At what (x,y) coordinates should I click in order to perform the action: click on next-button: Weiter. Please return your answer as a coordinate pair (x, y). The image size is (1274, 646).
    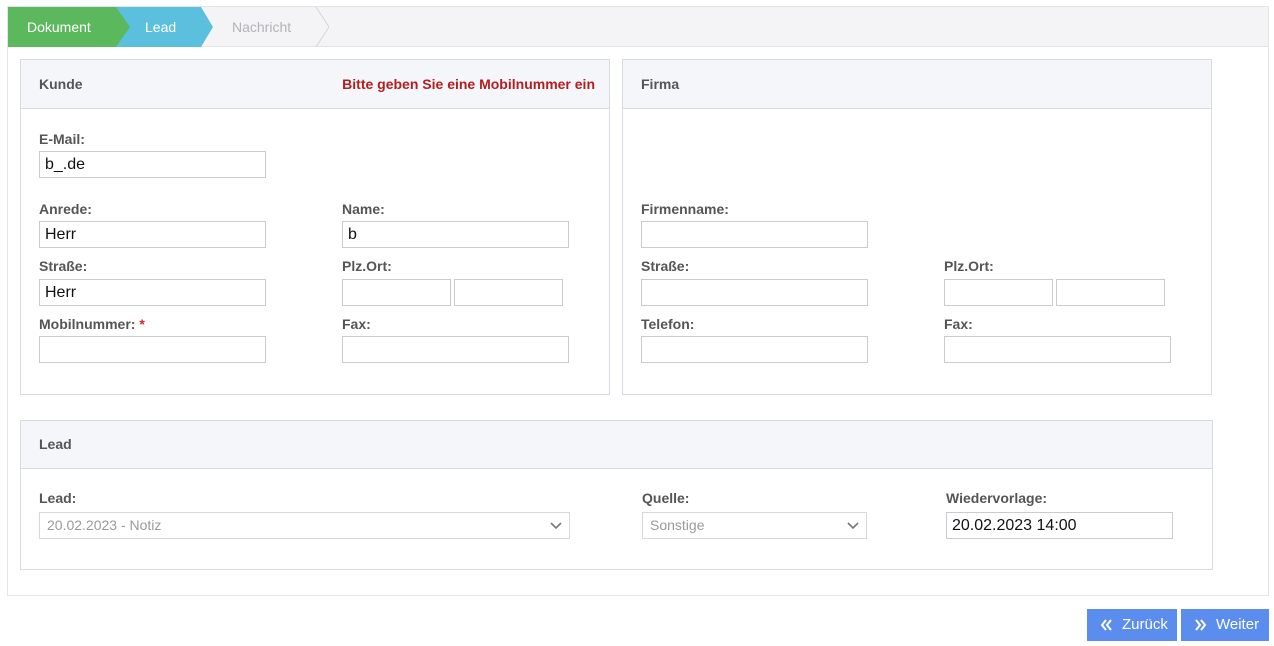
    Looking at the image, I should click on (1225, 625).